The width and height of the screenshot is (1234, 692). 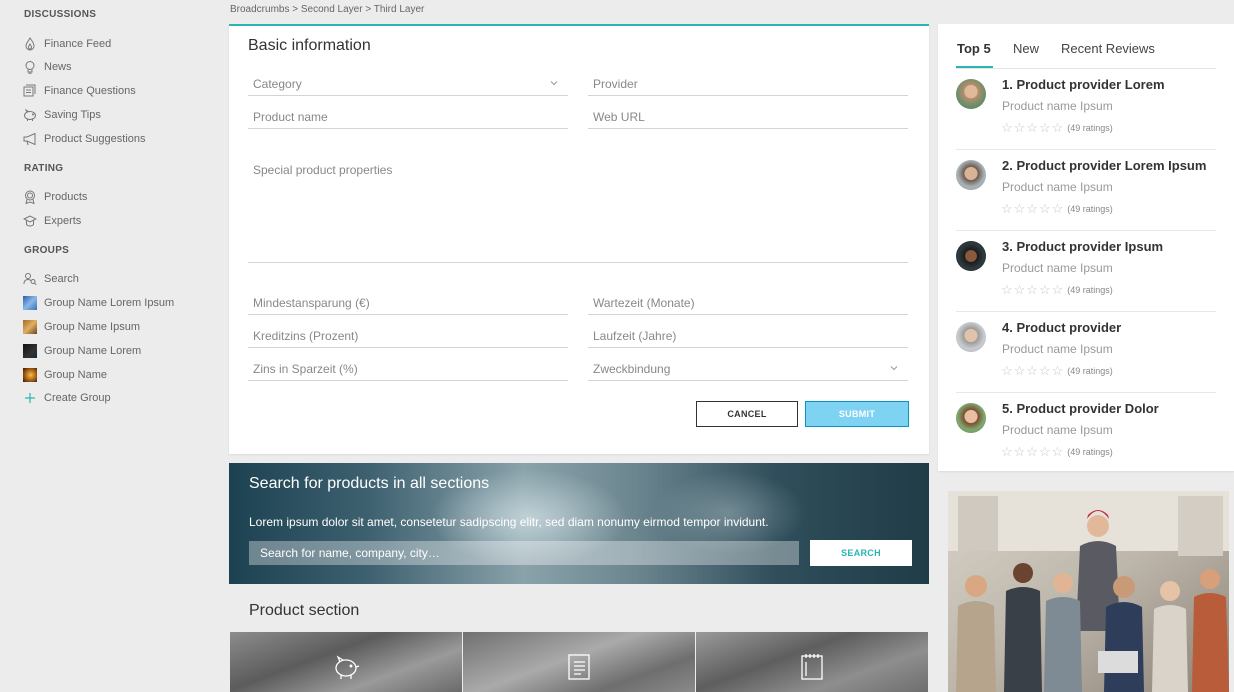 What do you see at coordinates (306, 336) in the screenshot?
I see `kreditzins-placeholder: Kreditzins (Prozent)` at bounding box center [306, 336].